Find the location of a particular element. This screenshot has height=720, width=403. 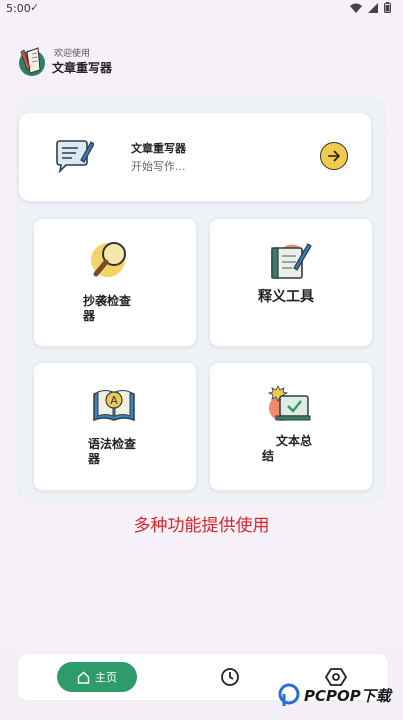

text-summarizer-label: 文本总 结 is located at coordinates (287, 448).